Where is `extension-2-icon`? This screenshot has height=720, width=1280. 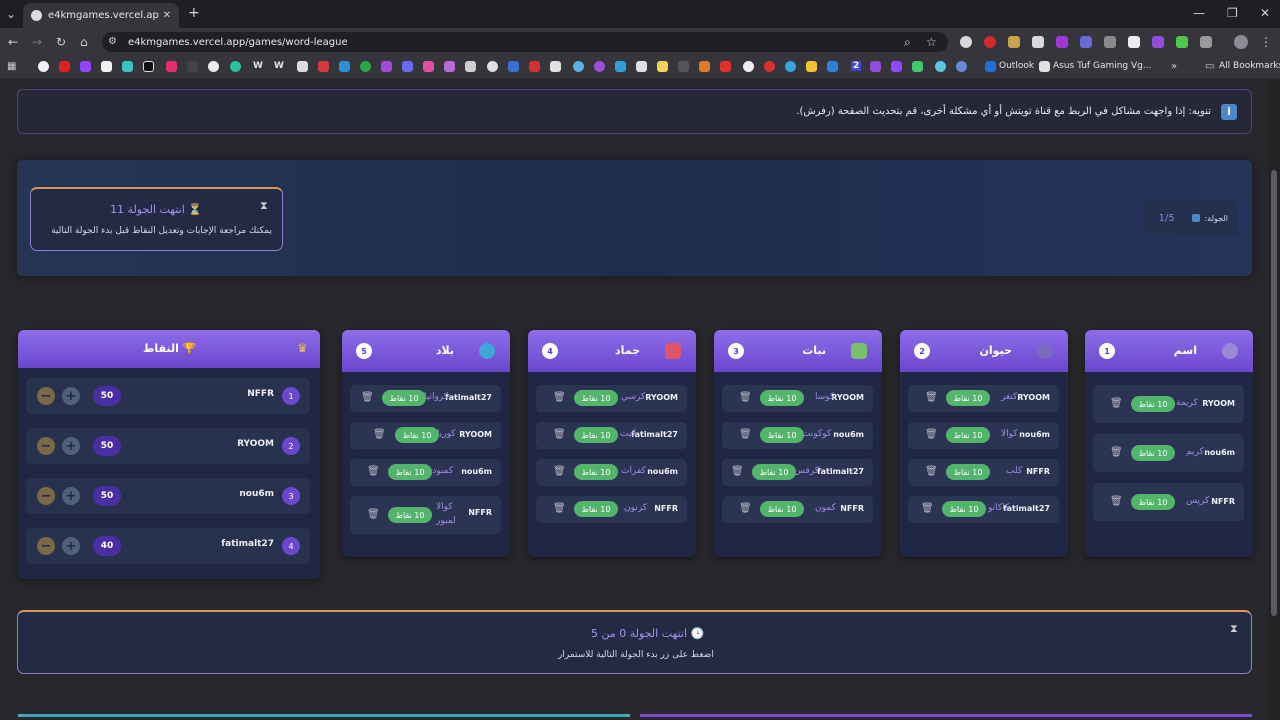 extension-2-icon is located at coordinates (990, 42).